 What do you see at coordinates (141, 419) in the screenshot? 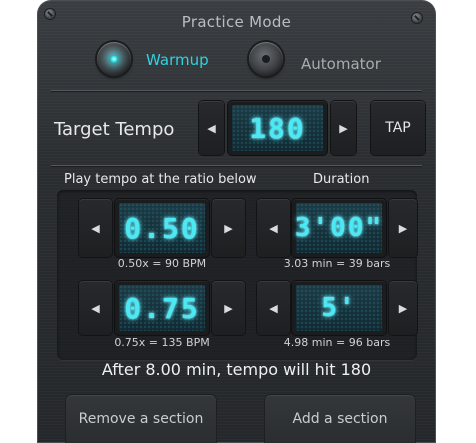
I see `remove-section-button: Remove a section` at bounding box center [141, 419].